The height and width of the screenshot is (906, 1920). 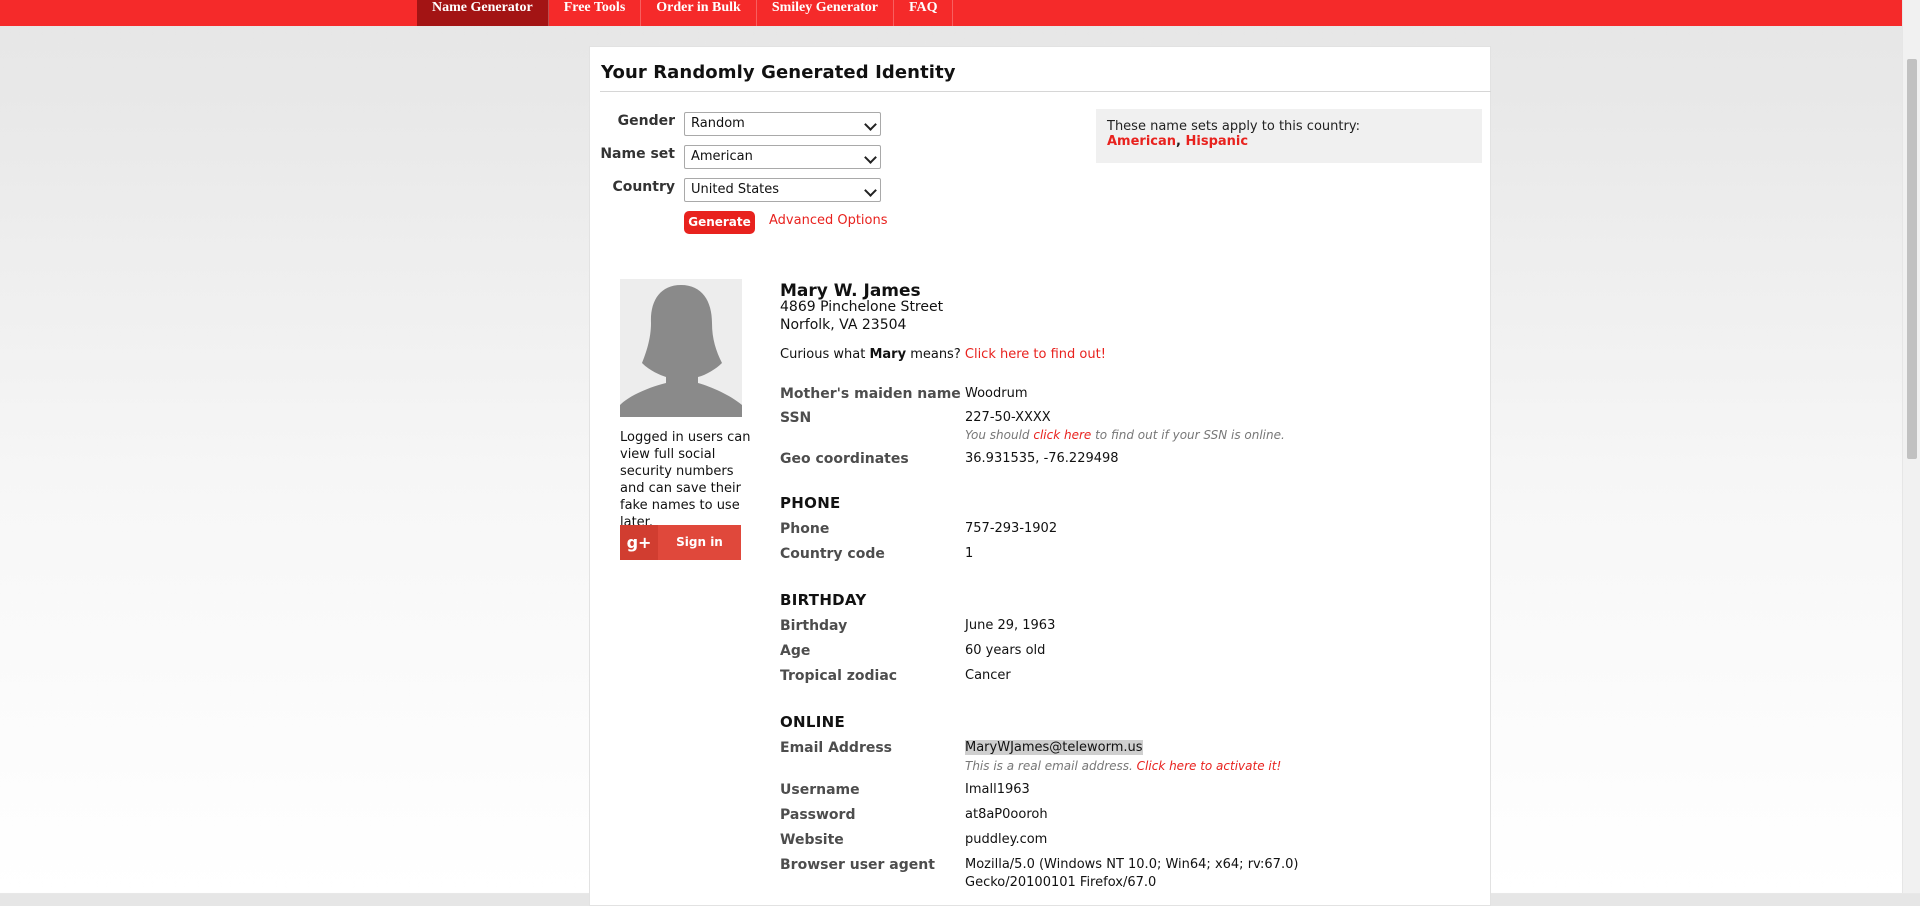 I want to click on user-agent-line-2: Gecko/20100101 Firefox/67.0, so click(x=1061, y=882).